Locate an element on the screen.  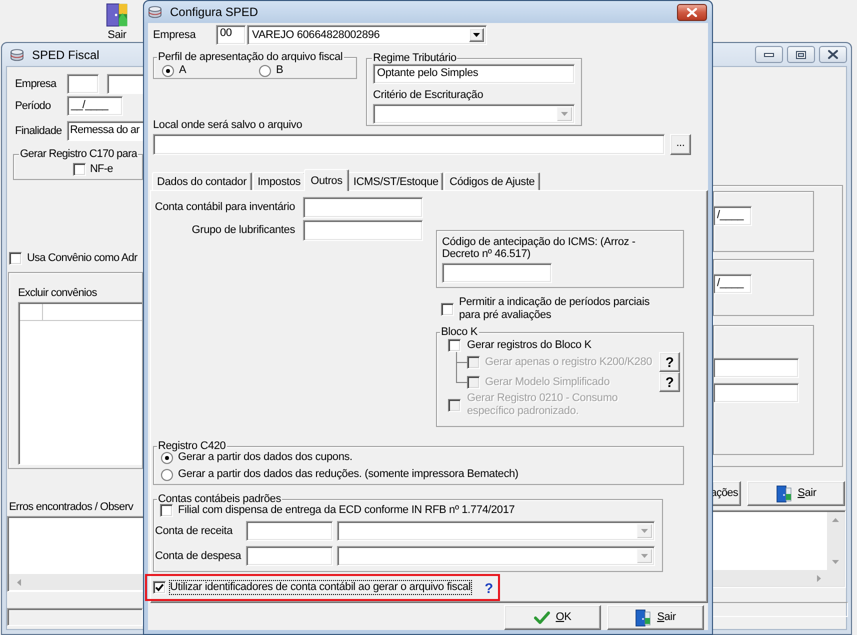
checkbox-label: Gerar apenas o registro K200/K280 is located at coordinates (568, 362).